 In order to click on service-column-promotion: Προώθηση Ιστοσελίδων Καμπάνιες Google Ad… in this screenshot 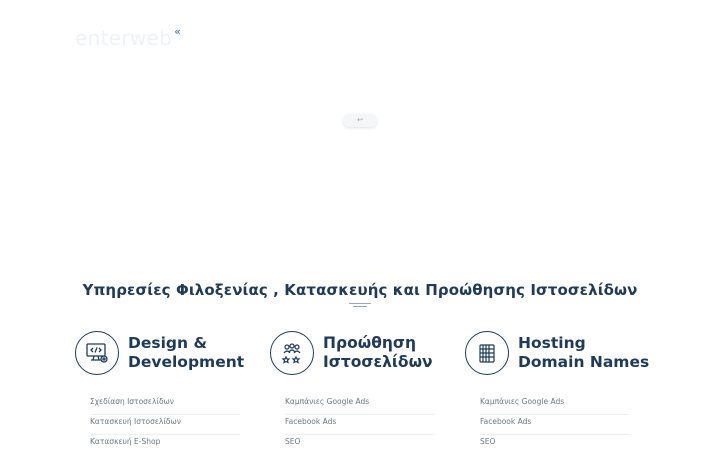, I will do `click(367, 388)`.